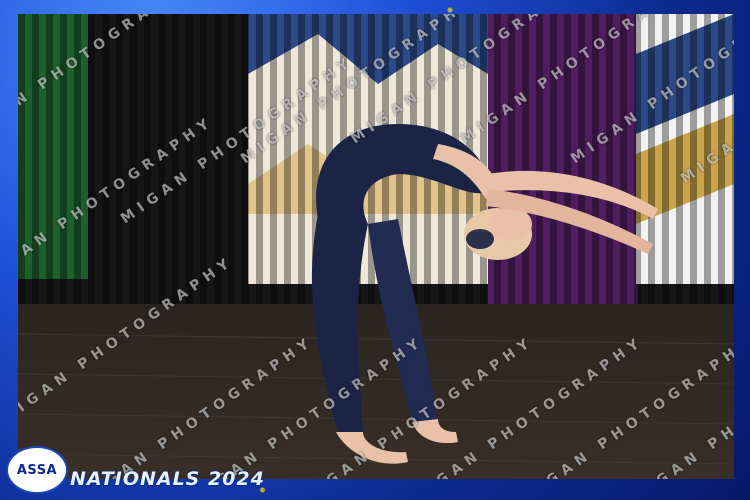 The height and width of the screenshot is (500, 750). I want to click on logo-text: ASSA, so click(37, 470).